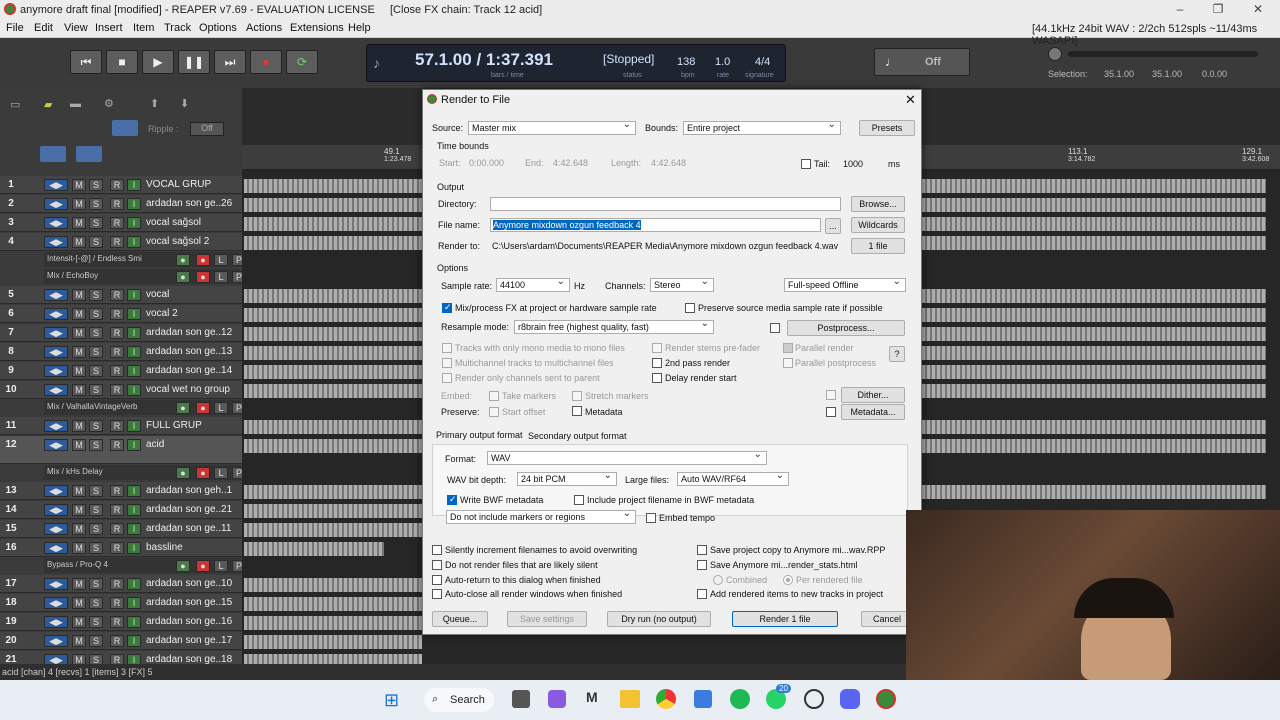 This screenshot has width=1280, height=720. Describe the element at coordinates (203, 277) in the screenshot. I see `fx-record-button: ●` at that location.